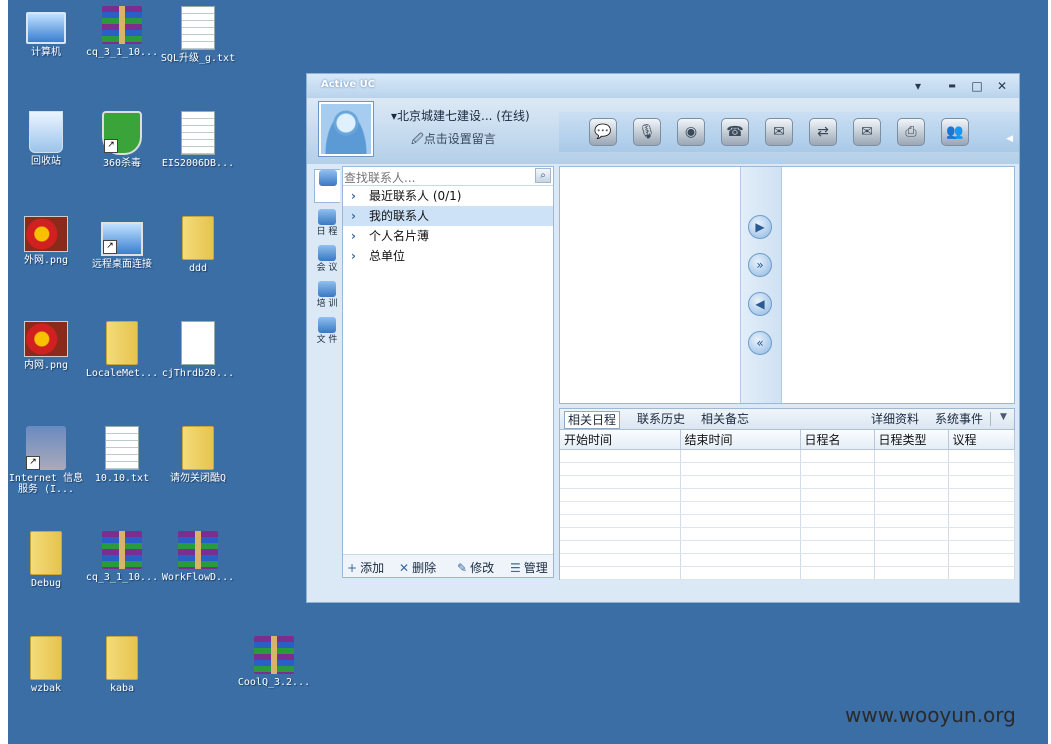  I want to click on minimize-button: ▬, so click(952, 86).